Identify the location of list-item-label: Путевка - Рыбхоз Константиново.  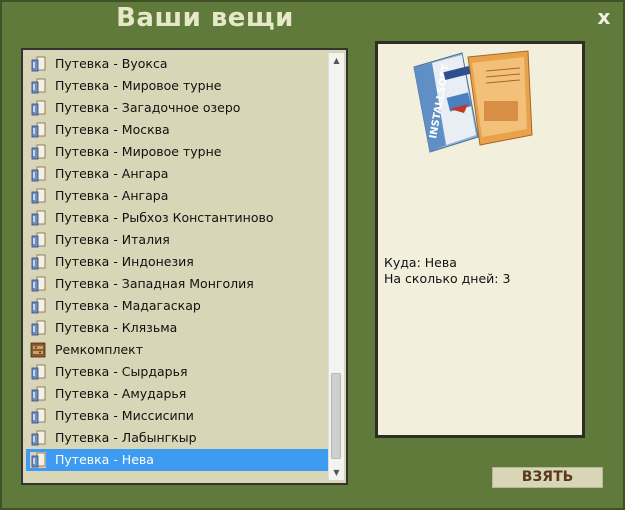
(164, 217).